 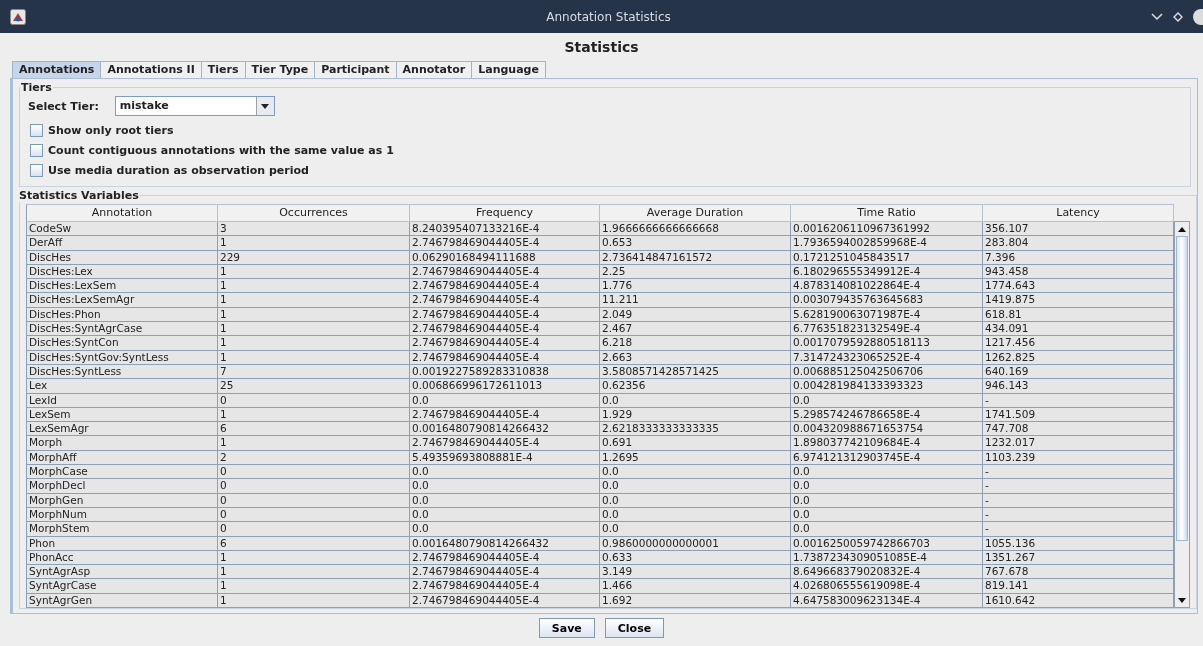 I want to click on tab: Annotations, so click(x=57, y=69).